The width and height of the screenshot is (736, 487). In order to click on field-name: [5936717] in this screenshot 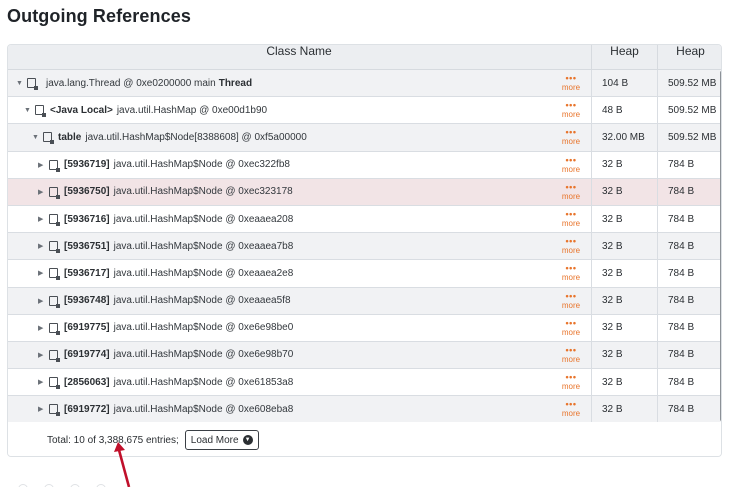, I will do `click(87, 273)`.